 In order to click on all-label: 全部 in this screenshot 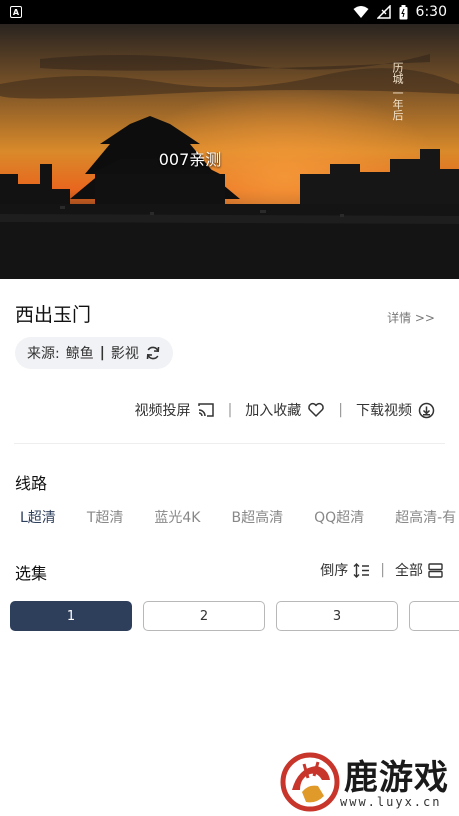, I will do `click(409, 571)`.